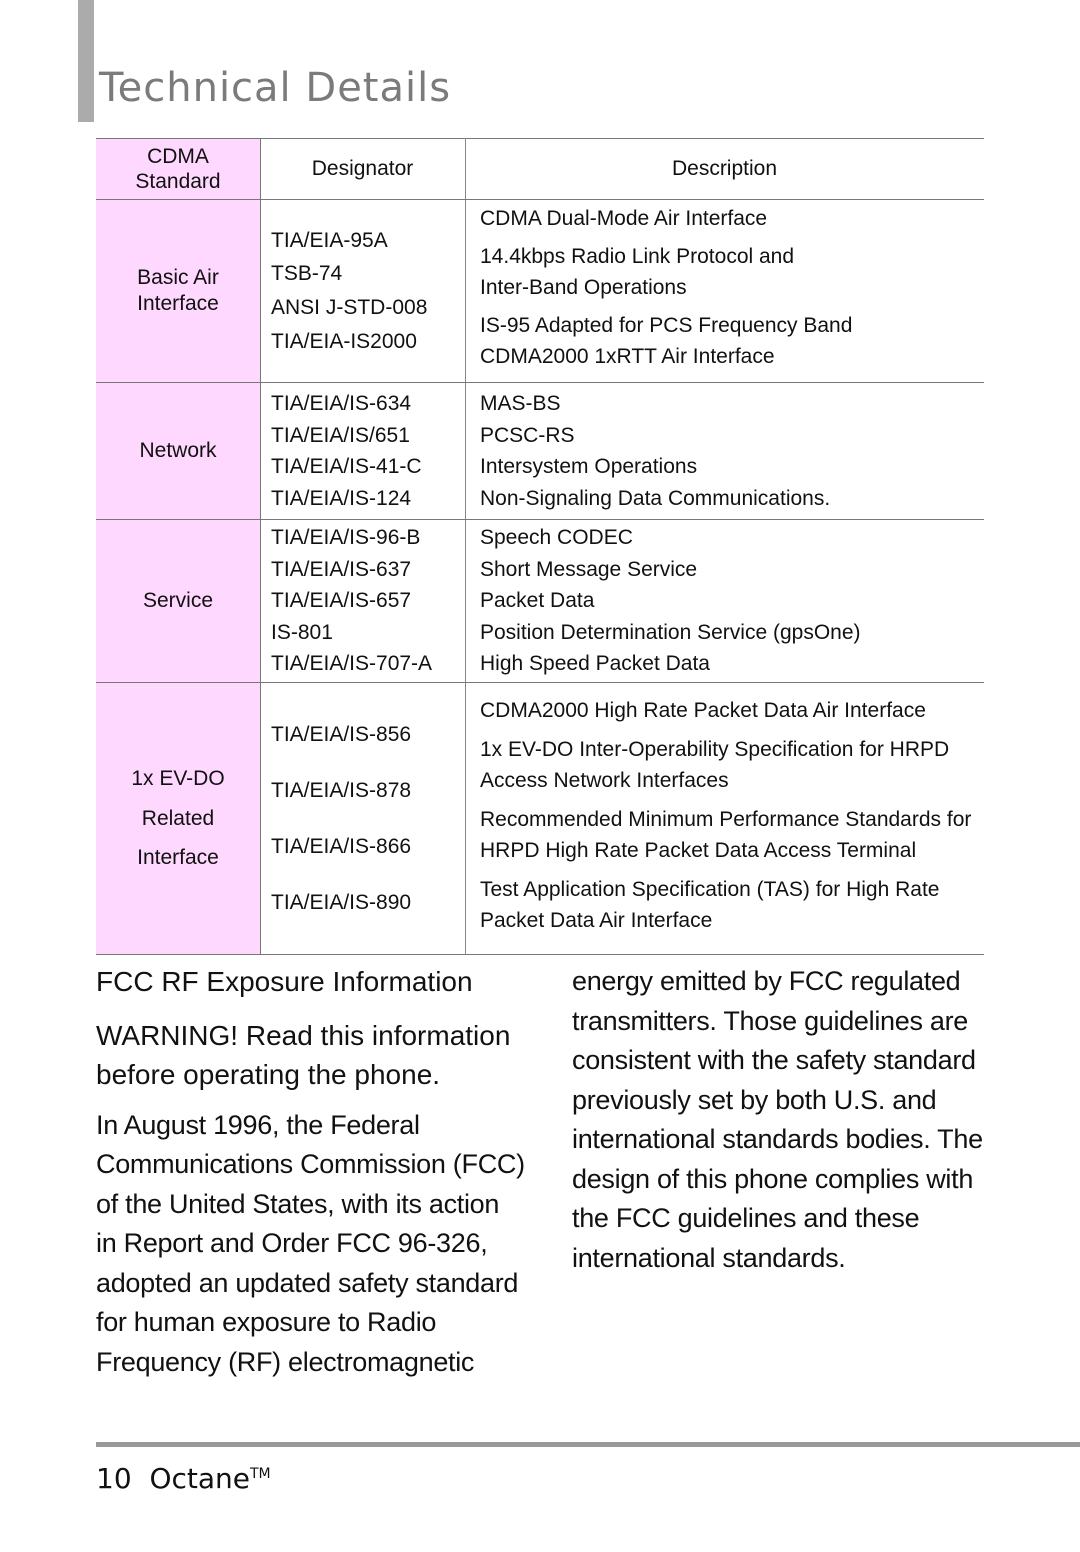 This screenshot has width=1080, height=1552. What do you see at coordinates (114, 1478) in the screenshot?
I see `page-number: 10` at bounding box center [114, 1478].